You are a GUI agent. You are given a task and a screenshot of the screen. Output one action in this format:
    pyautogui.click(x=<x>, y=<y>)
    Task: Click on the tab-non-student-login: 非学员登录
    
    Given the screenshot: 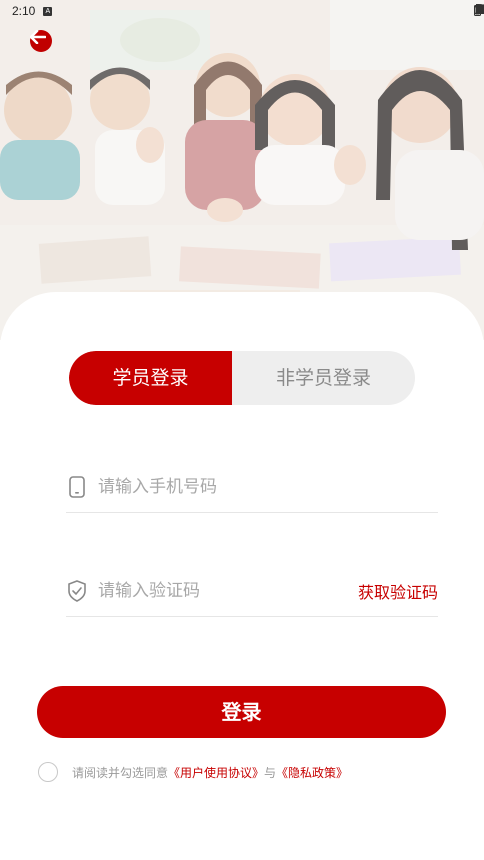 What is the action you would take?
    pyautogui.click(x=323, y=378)
    